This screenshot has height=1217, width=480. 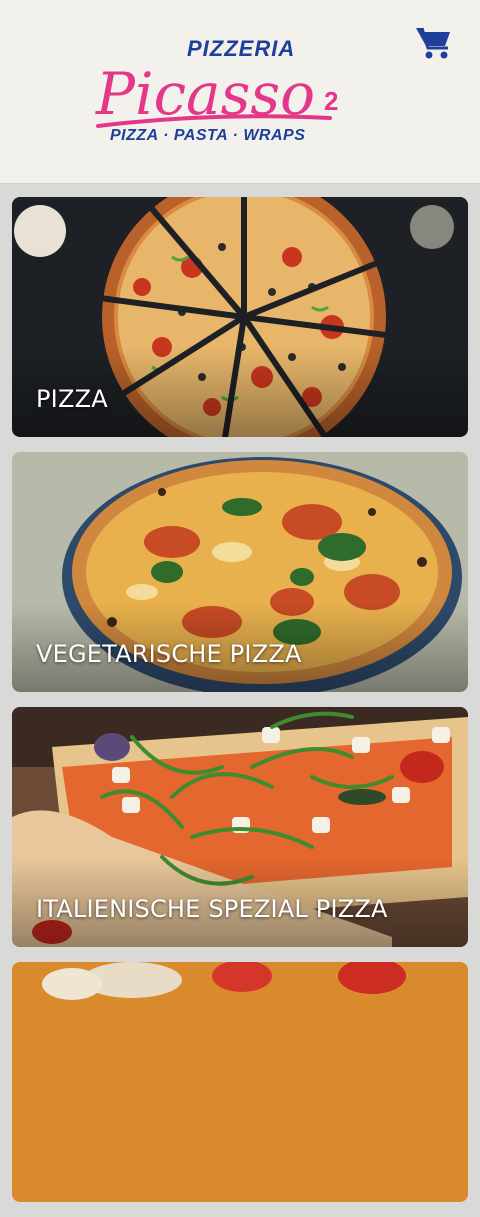 I want to click on cart-icon, so click(x=433, y=43).